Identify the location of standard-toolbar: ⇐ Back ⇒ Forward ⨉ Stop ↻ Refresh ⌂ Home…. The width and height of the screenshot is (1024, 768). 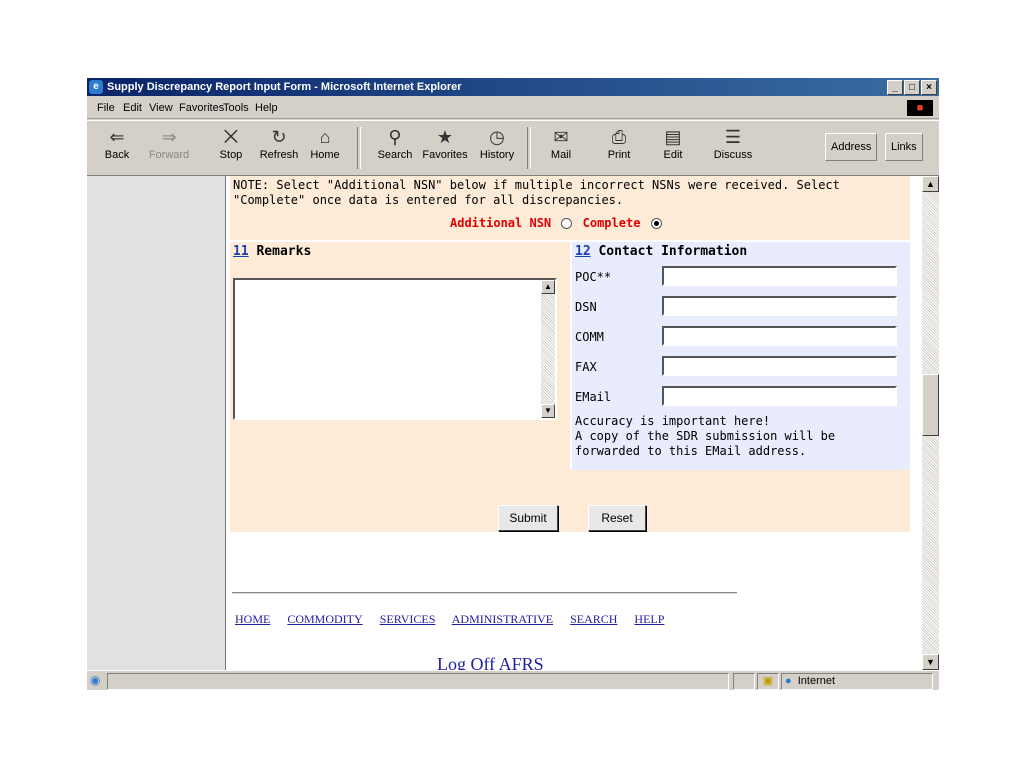
(513, 148).